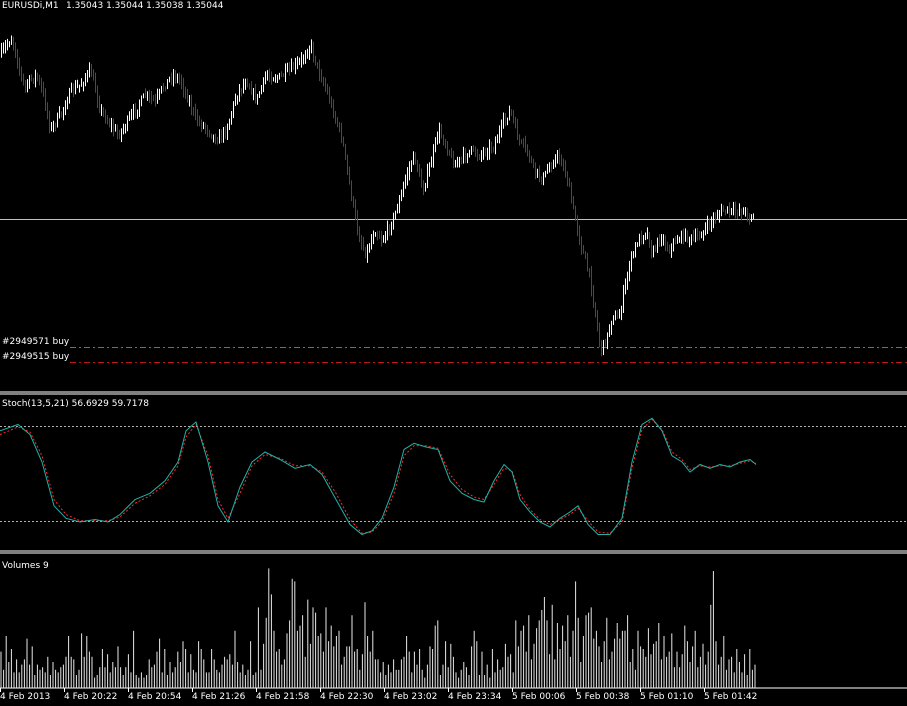  I want to click on order-label-1: #2949571 buy, so click(35, 342).